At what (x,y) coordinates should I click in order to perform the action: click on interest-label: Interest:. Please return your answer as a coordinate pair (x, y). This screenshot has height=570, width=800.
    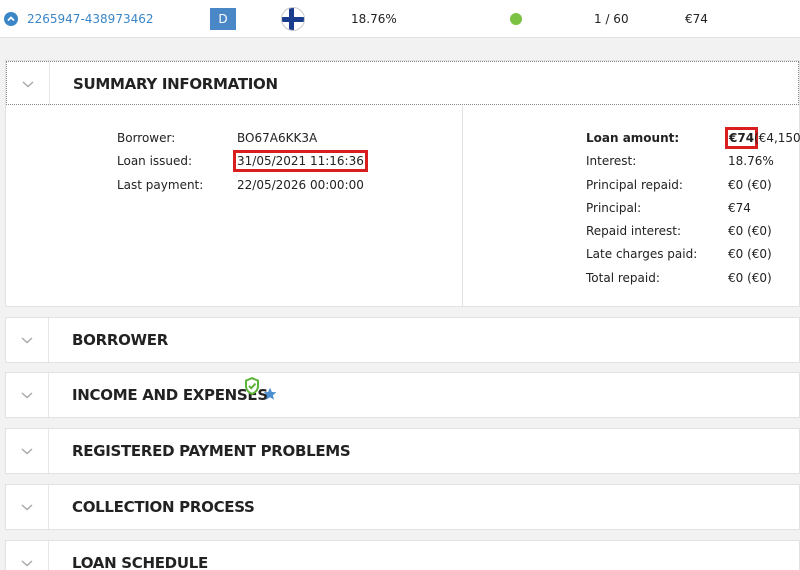
    Looking at the image, I should click on (611, 161).